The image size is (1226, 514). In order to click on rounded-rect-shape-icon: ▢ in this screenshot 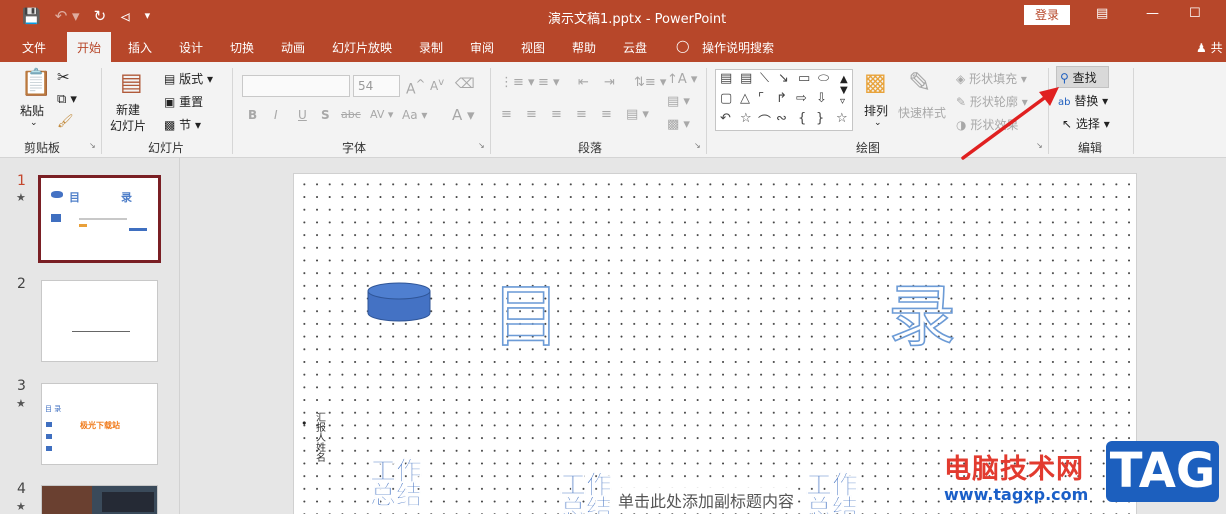, I will do `click(726, 98)`.